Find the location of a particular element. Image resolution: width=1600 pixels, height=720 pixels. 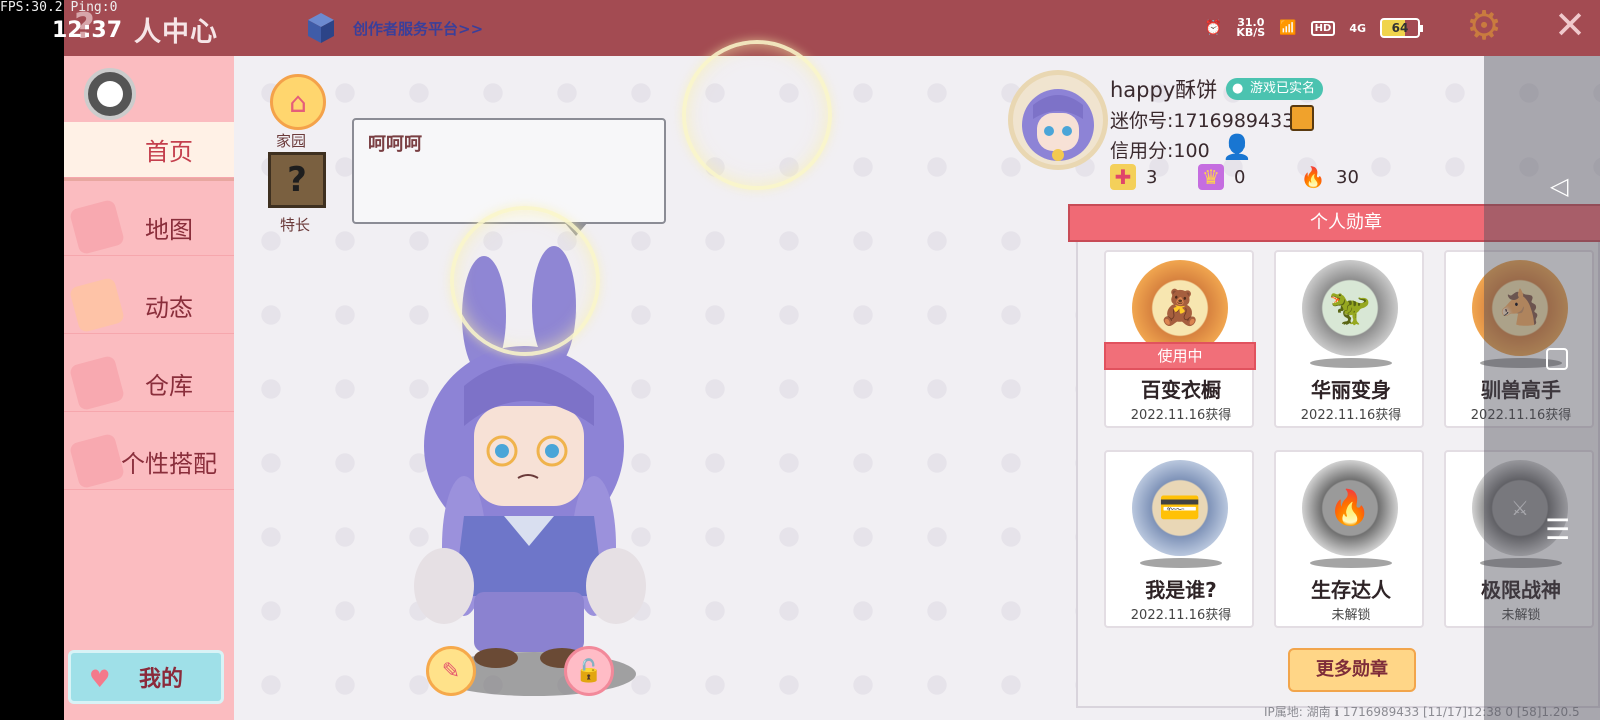

mini-id: 迷你号:1716989433 is located at coordinates (1202, 121).